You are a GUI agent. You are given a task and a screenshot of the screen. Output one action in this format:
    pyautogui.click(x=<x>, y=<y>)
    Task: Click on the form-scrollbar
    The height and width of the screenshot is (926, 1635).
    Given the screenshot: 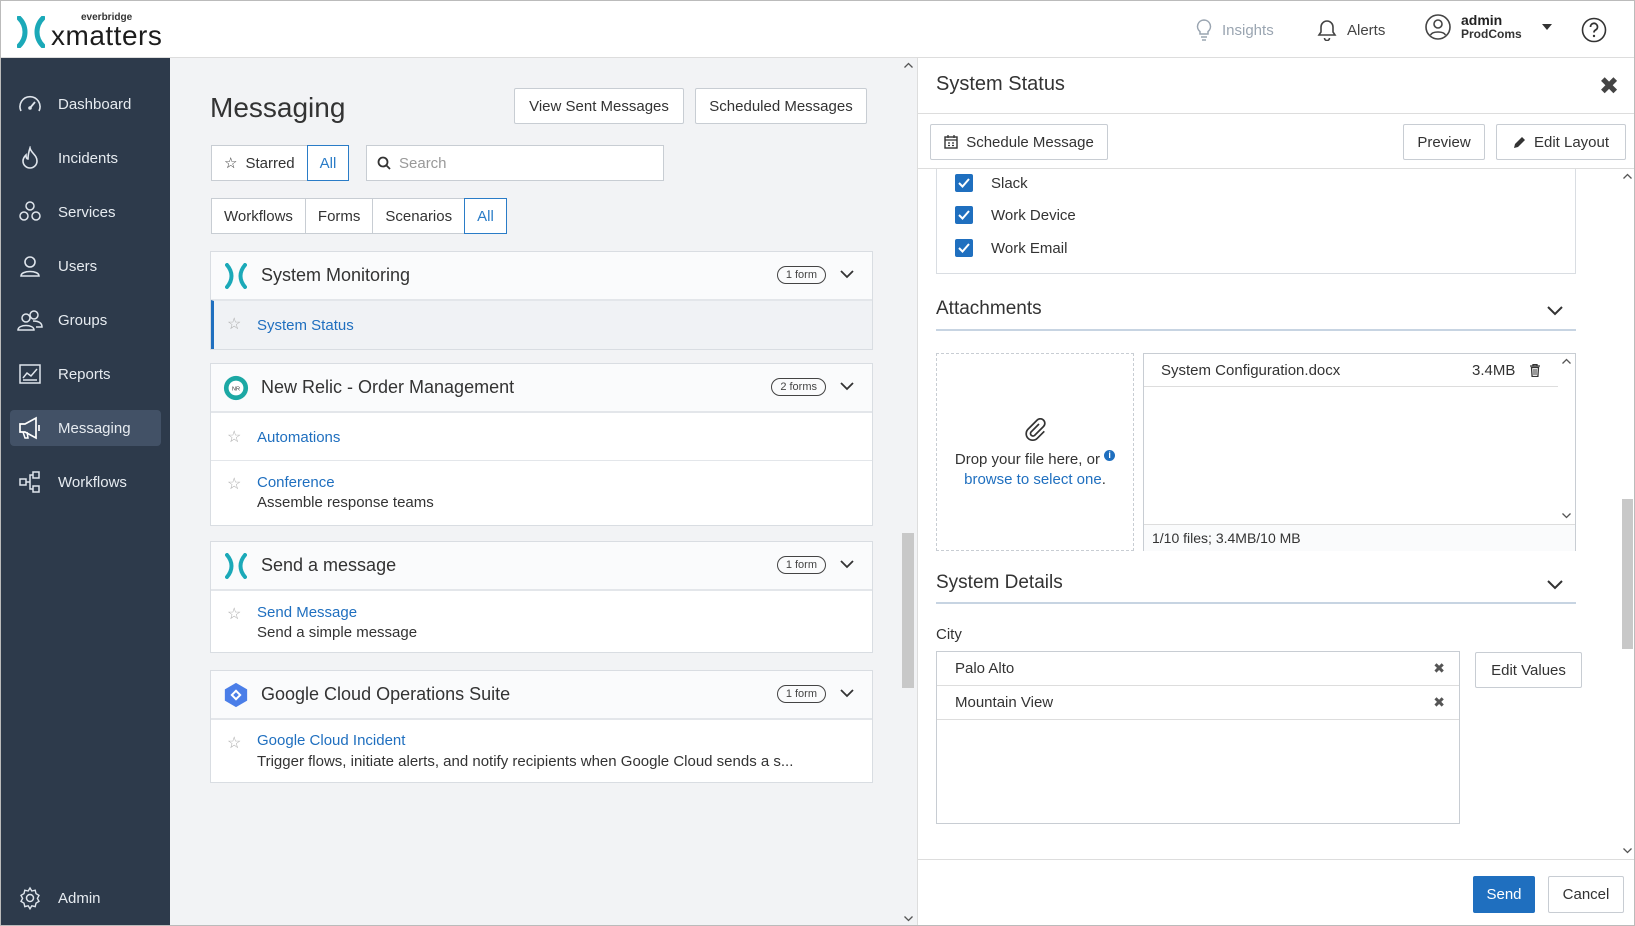 What is the action you would take?
    pyautogui.click(x=1626, y=514)
    